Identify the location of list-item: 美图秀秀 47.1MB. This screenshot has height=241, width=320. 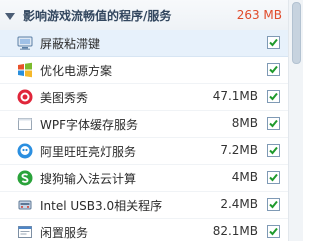
(144, 97).